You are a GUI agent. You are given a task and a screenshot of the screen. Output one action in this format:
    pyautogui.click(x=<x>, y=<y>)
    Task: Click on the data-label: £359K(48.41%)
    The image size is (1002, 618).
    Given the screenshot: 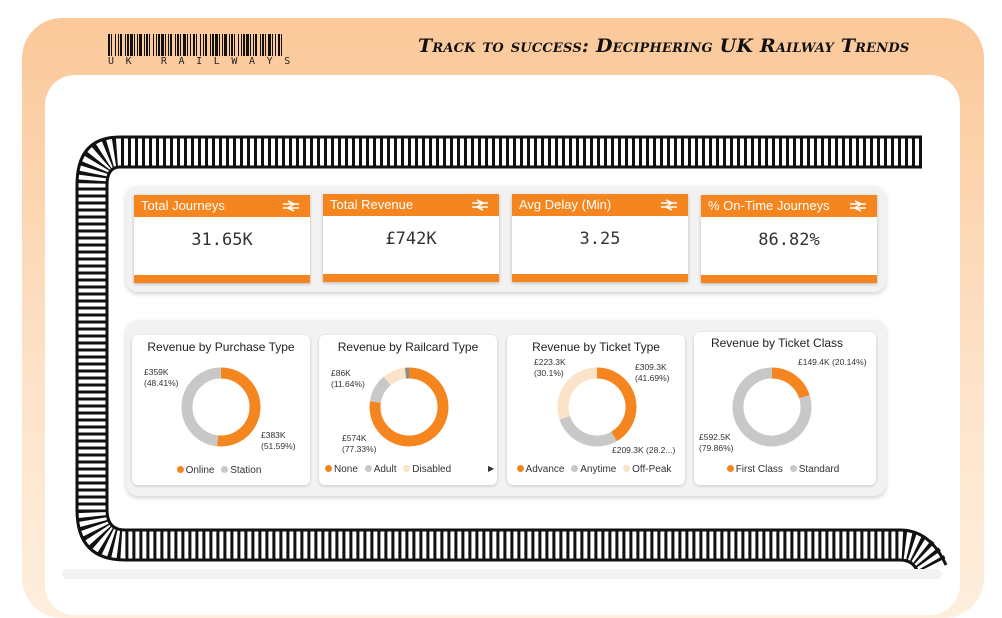 What is the action you would take?
    pyautogui.click(x=161, y=378)
    